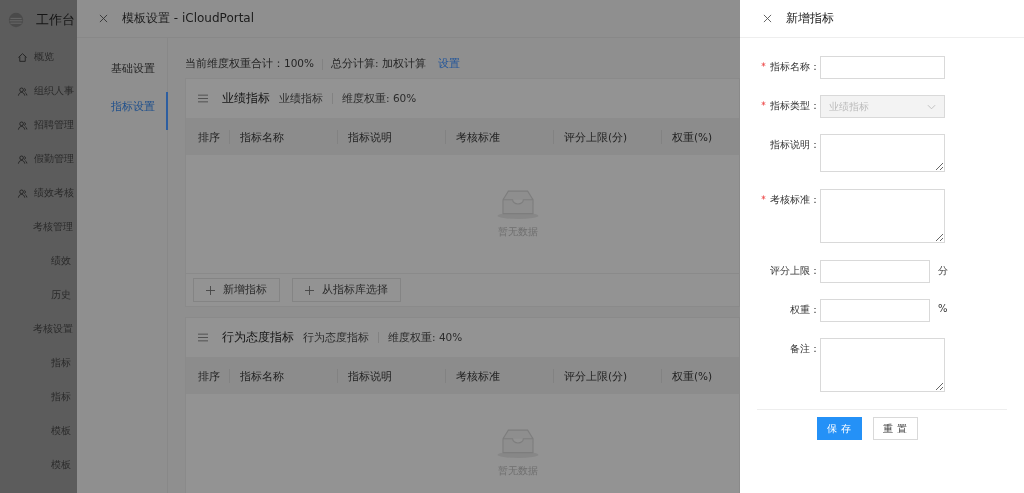  What do you see at coordinates (943, 271) in the screenshot?
I see `unit-label: 分` at bounding box center [943, 271].